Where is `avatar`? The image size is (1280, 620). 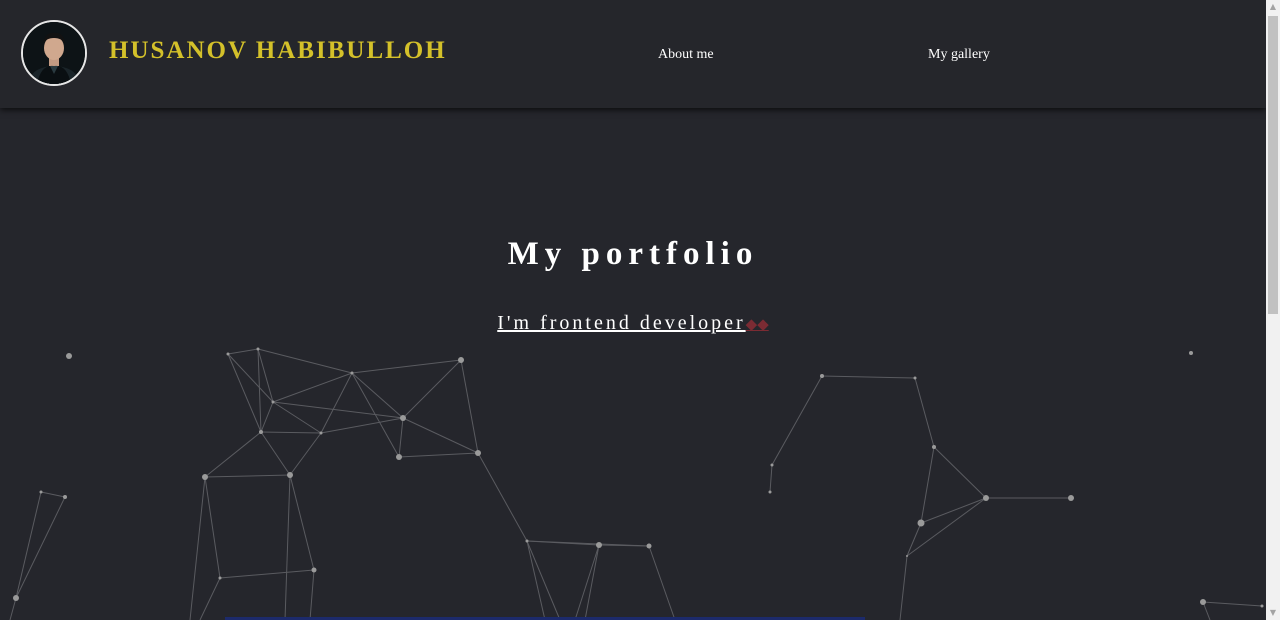
avatar is located at coordinates (54, 53).